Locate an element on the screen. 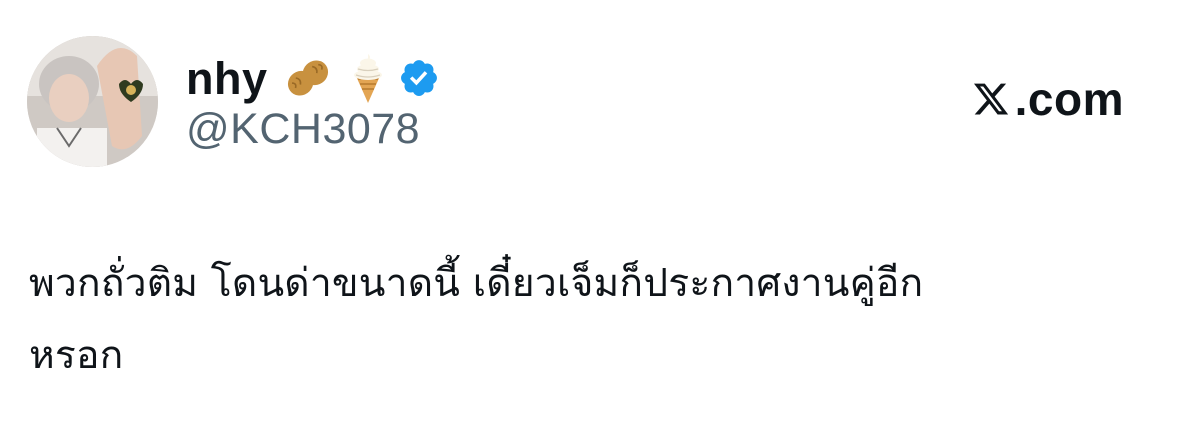  source-attribution: .com is located at coordinates (1047, 99).